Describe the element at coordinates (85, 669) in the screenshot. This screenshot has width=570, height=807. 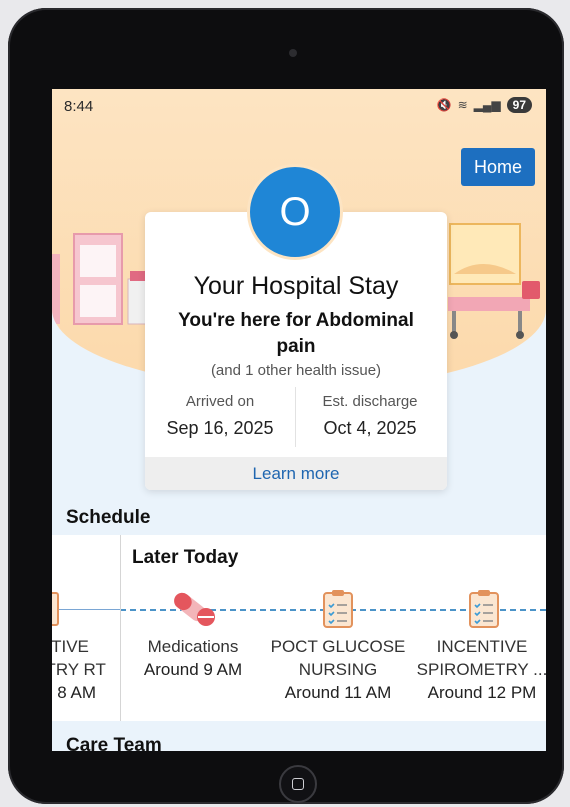
I see `schedule-item-past: TIVE ETRY RT 8 AM` at that location.